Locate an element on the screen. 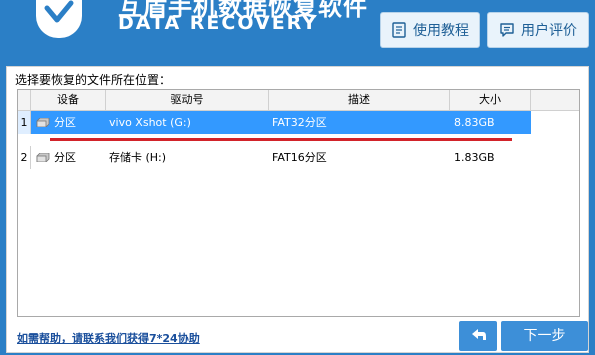 This screenshot has width=595, height=355. column-header-description: 描述 is located at coordinates (359, 100).